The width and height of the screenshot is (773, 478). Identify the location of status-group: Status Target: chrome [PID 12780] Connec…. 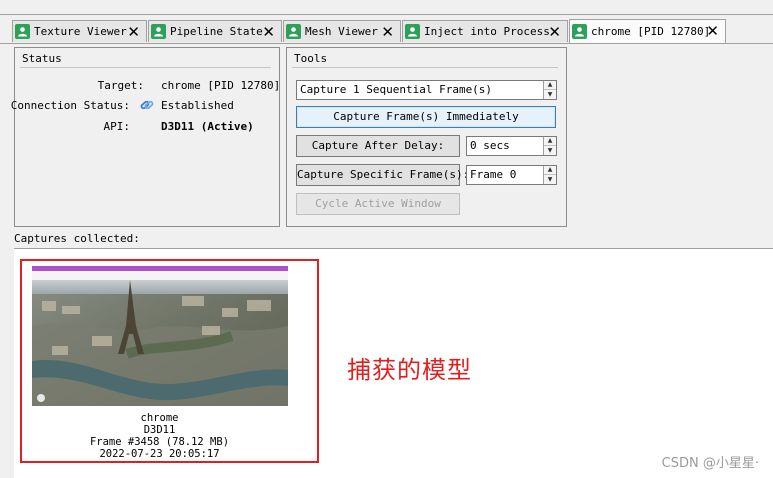
(145, 137).